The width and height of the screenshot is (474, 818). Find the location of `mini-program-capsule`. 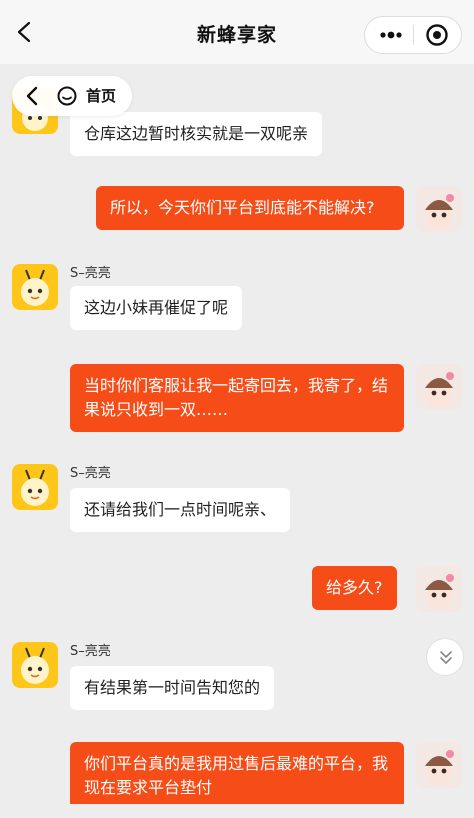

mini-program-capsule is located at coordinates (413, 35).